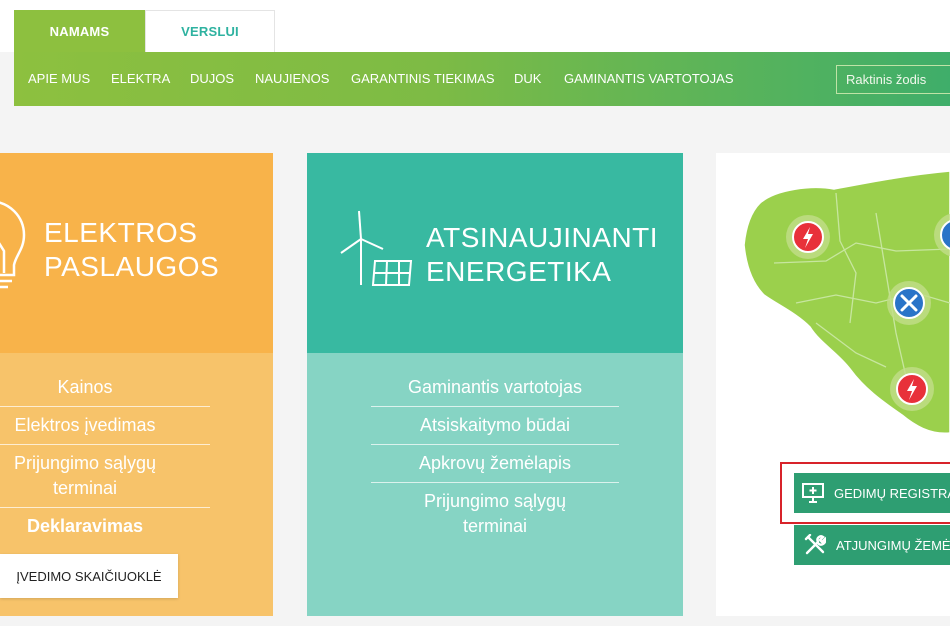 The width and height of the screenshot is (950, 626). What do you see at coordinates (893, 545) in the screenshot?
I see `outage-map-label: ATJUNGIMŲ ŽEMĖLAPIS` at bounding box center [893, 545].